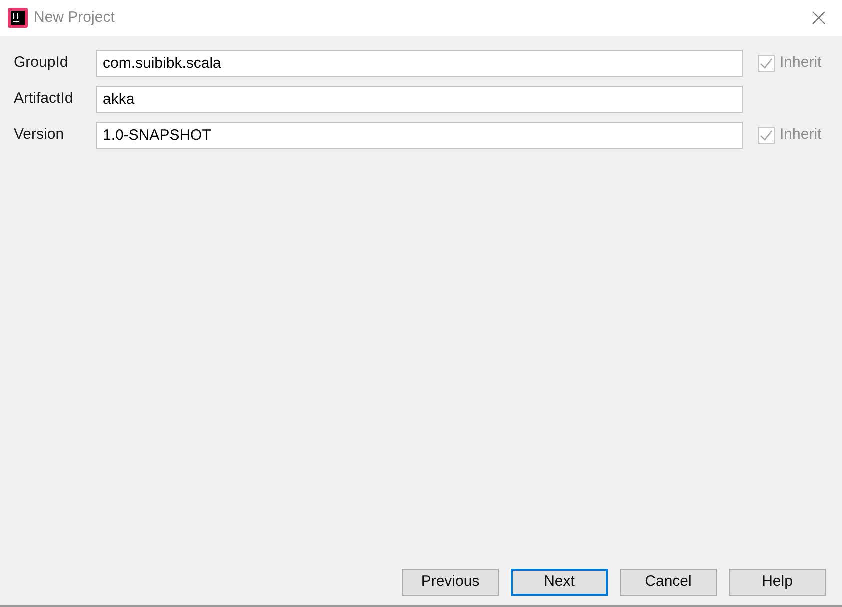 The image size is (842, 607). What do you see at coordinates (819, 18) in the screenshot?
I see `close-icon` at bounding box center [819, 18].